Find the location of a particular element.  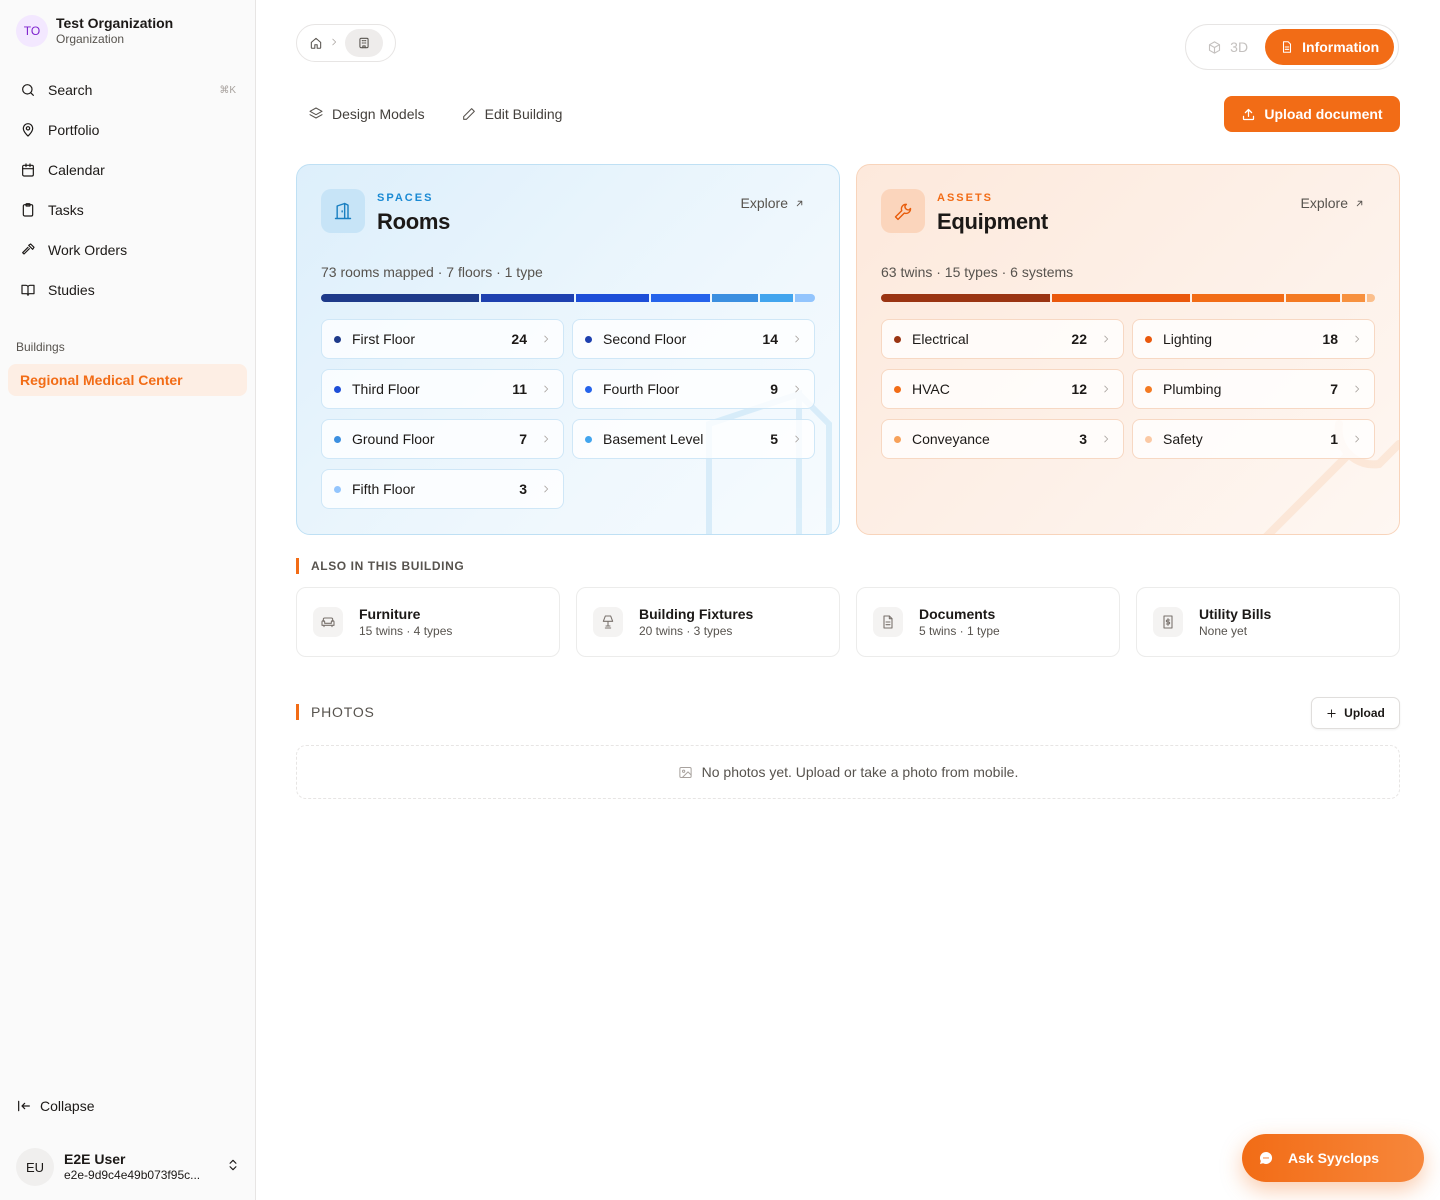

search-icon is located at coordinates (28, 90).